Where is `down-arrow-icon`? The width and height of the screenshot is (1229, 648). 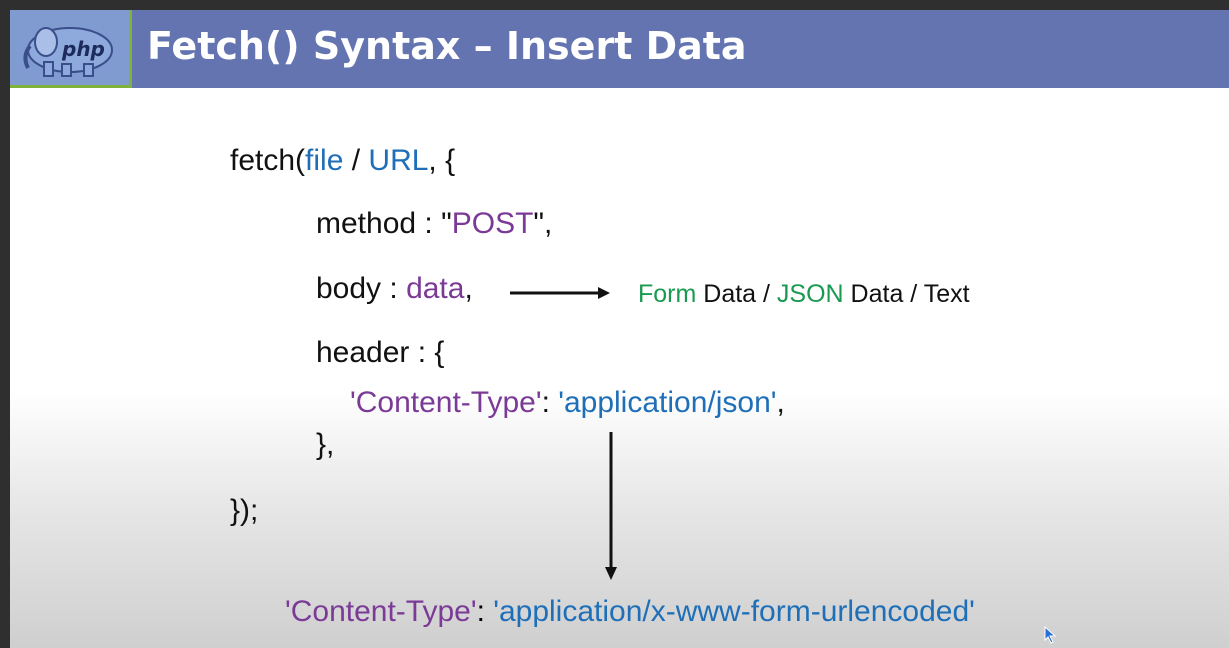
down-arrow-icon is located at coordinates (611, 506).